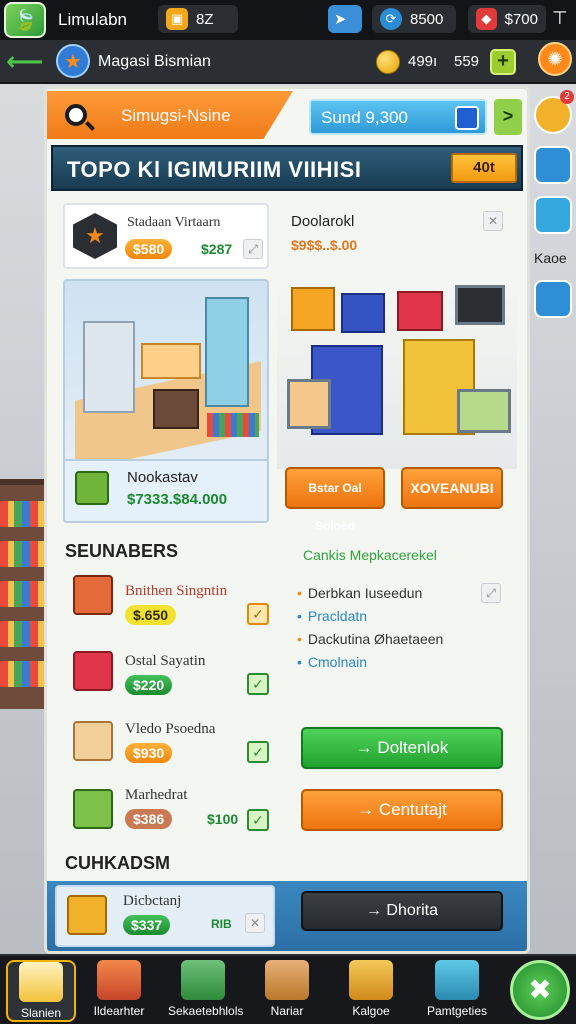 Image resolution: width=576 pixels, height=1024 pixels. Describe the element at coordinates (484, 168) in the screenshot. I see `header-button: 40t` at that location.